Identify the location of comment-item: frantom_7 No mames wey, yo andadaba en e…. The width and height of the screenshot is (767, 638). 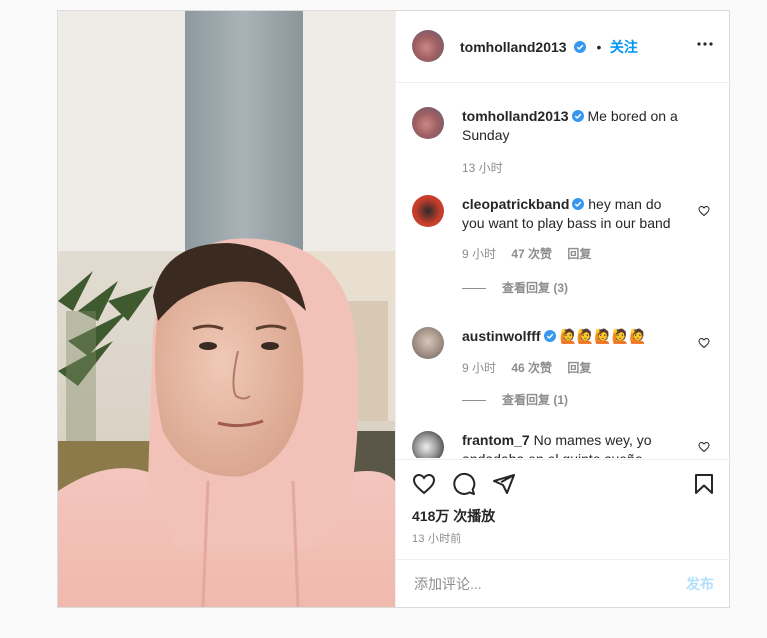
(562, 444).